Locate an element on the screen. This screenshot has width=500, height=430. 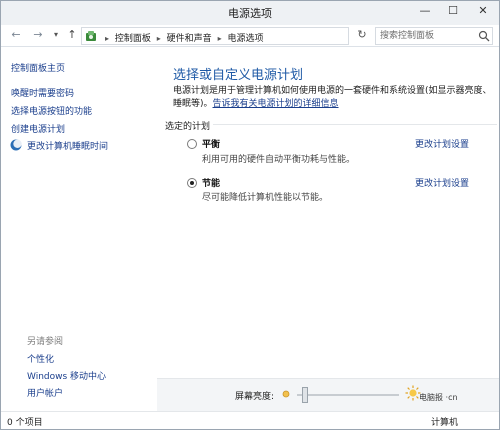
close-button: ✕ is located at coordinates (483, 12).